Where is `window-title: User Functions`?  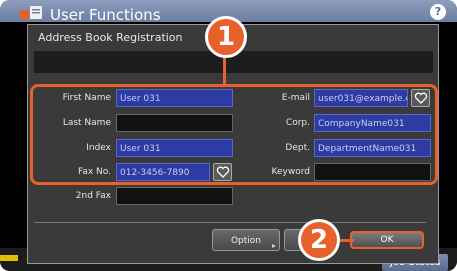
window-title: User Functions is located at coordinates (105, 15).